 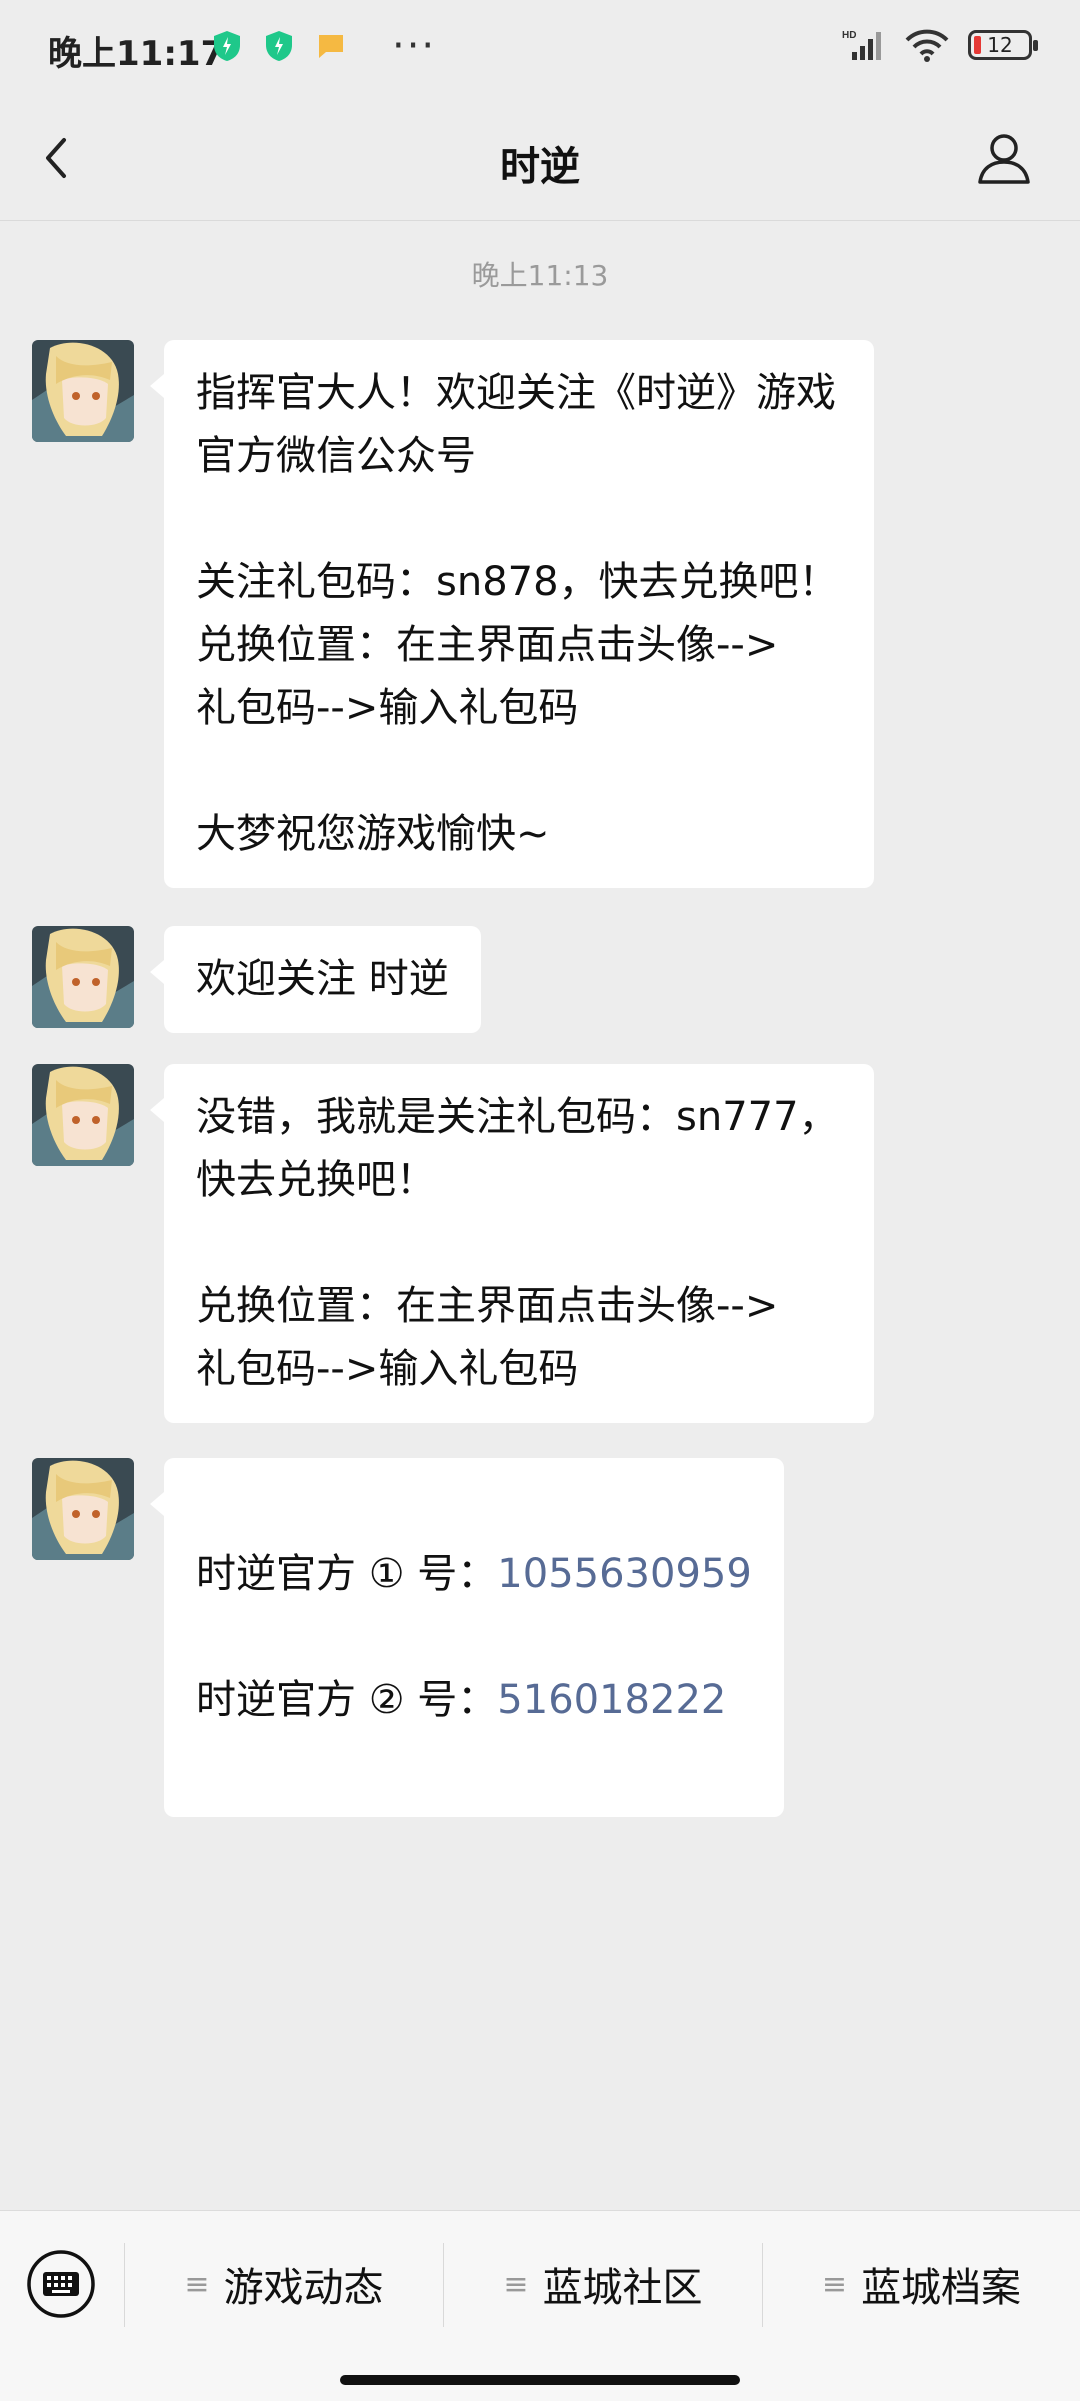 What do you see at coordinates (861, 45) in the screenshot?
I see `signal-icon: HD` at bounding box center [861, 45].